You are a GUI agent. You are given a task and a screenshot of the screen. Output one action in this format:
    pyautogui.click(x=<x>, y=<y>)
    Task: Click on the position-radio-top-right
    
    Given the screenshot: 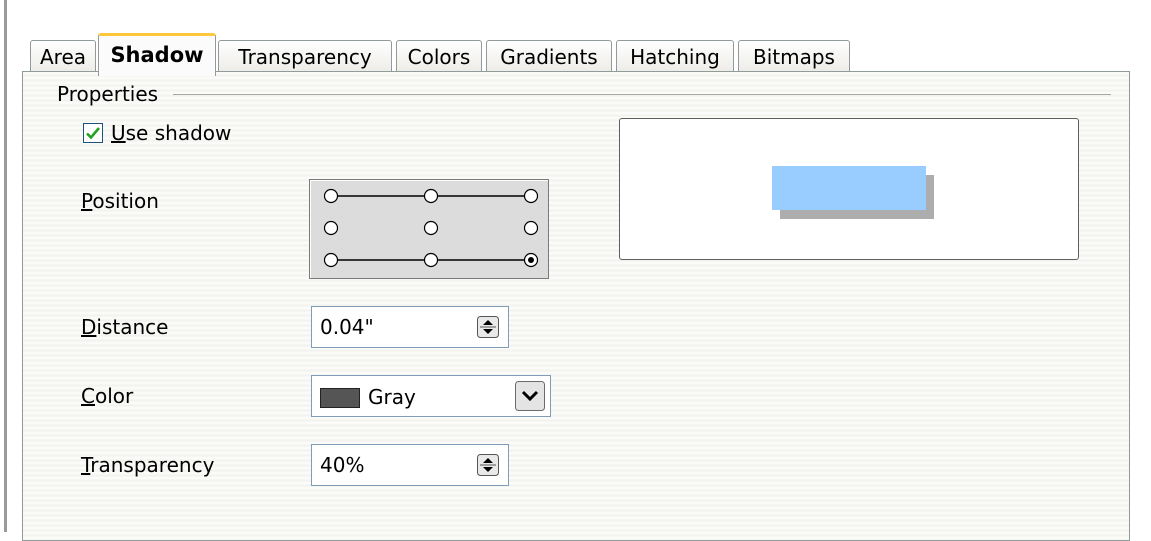 What is the action you would take?
    pyautogui.click(x=531, y=196)
    